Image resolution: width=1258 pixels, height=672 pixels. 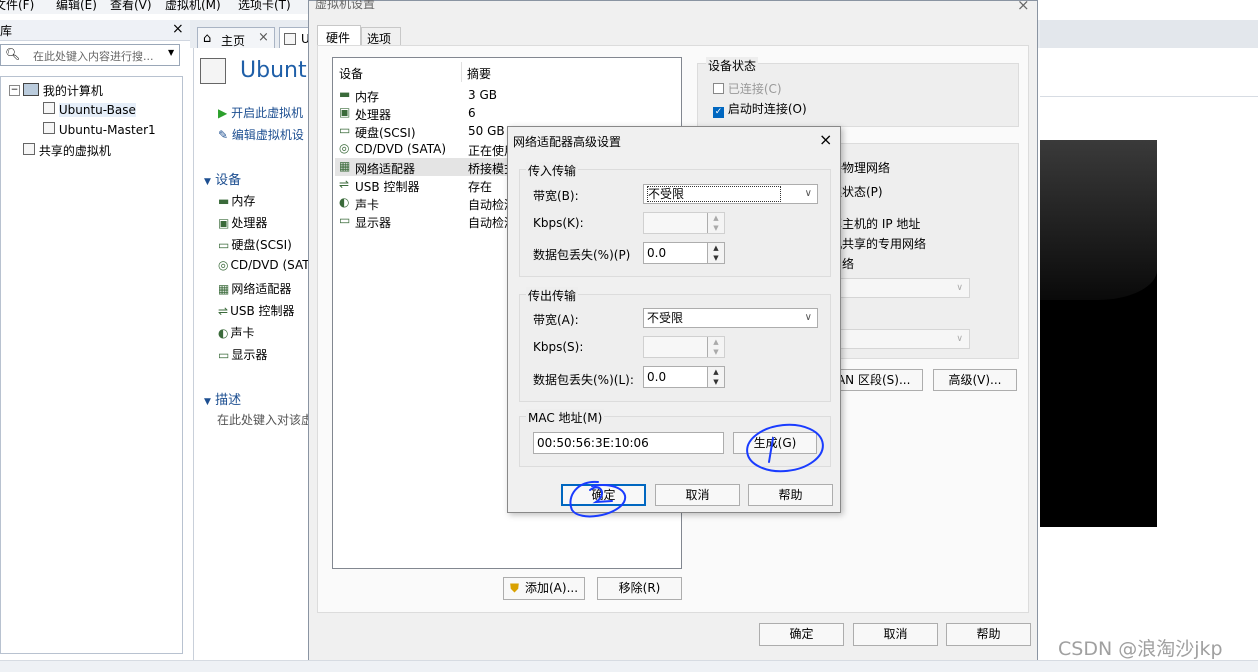 What do you see at coordinates (785, 448) in the screenshot?
I see `annotation-circle-generate` at bounding box center [785, 448].